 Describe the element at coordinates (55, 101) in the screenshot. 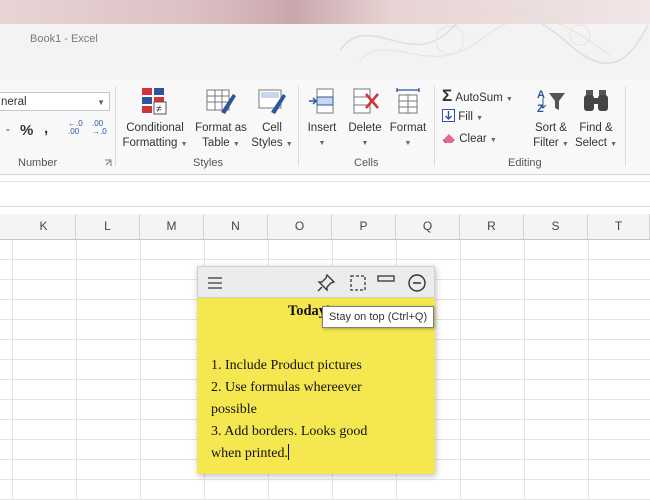

I see `number-format-dropdown: neral ▼` at that location.